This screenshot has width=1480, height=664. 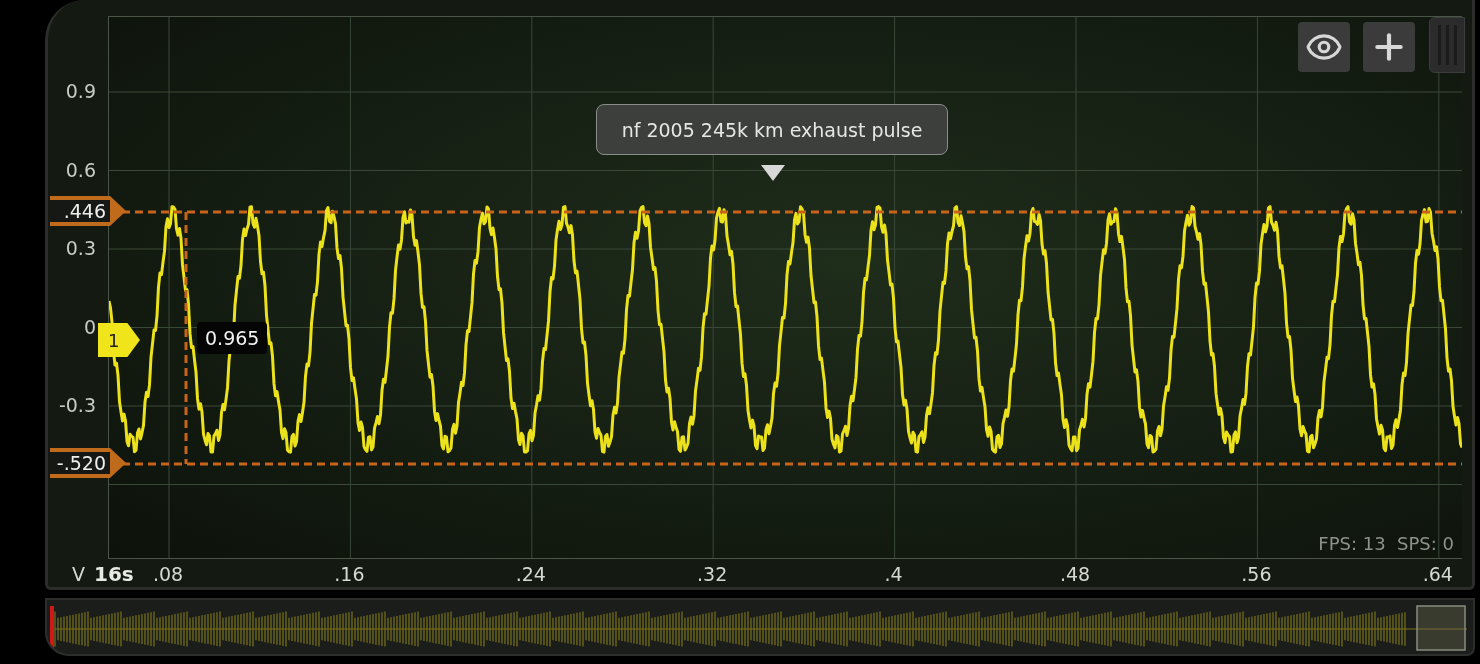 What do you see at coordinates (77, 405) in the screenshot?
I see `y-axis-label: -0.3` at bounding box center [77, 405].